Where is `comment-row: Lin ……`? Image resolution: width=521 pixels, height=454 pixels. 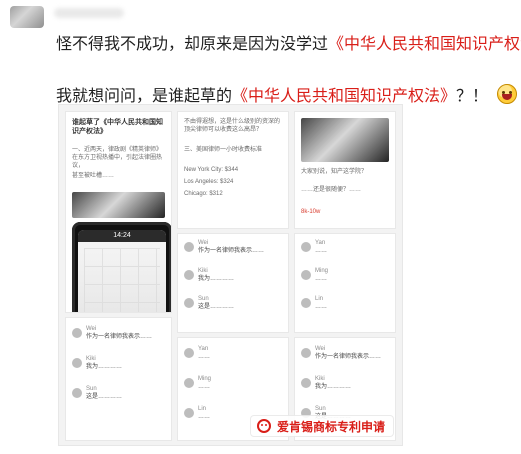
comment-row: Lin …… is located at coordinates (345, 307).